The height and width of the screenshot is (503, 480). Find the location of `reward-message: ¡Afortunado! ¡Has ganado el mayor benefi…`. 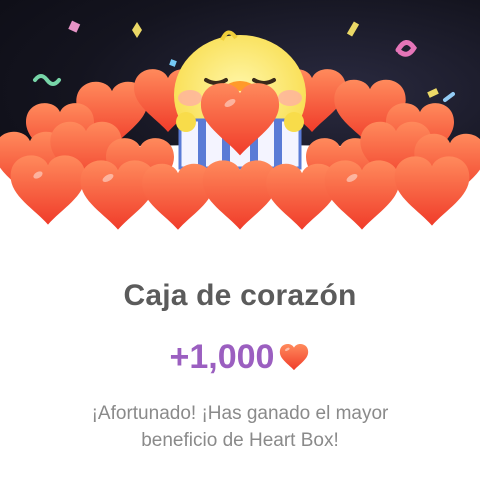

reward-message: ¡Afortunado! ¡Has ganado el mayor benefi… is located at coordinates (240, 427).